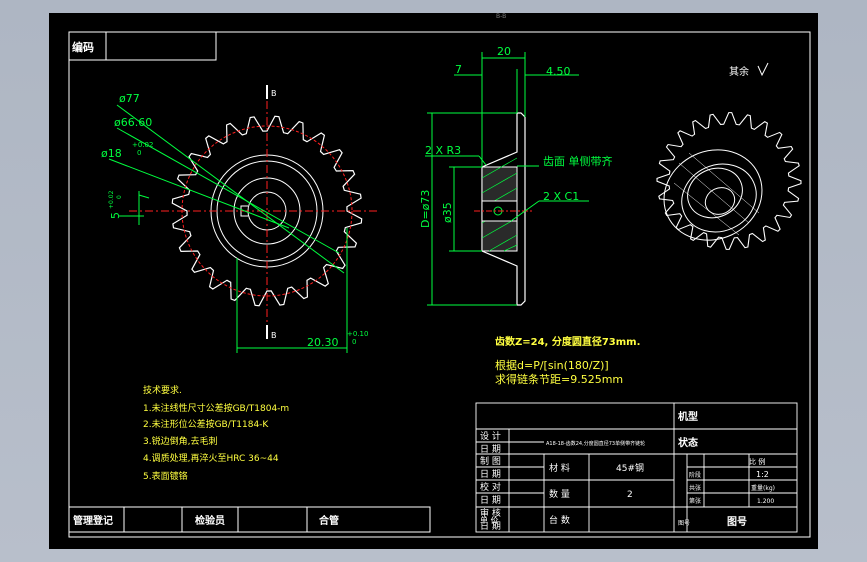 The image size is (867, 562). Describe the element at coordinates (559, 379) in the screenshot. I see `pitch-note: 求得链条节距=9.525mm` at that location.